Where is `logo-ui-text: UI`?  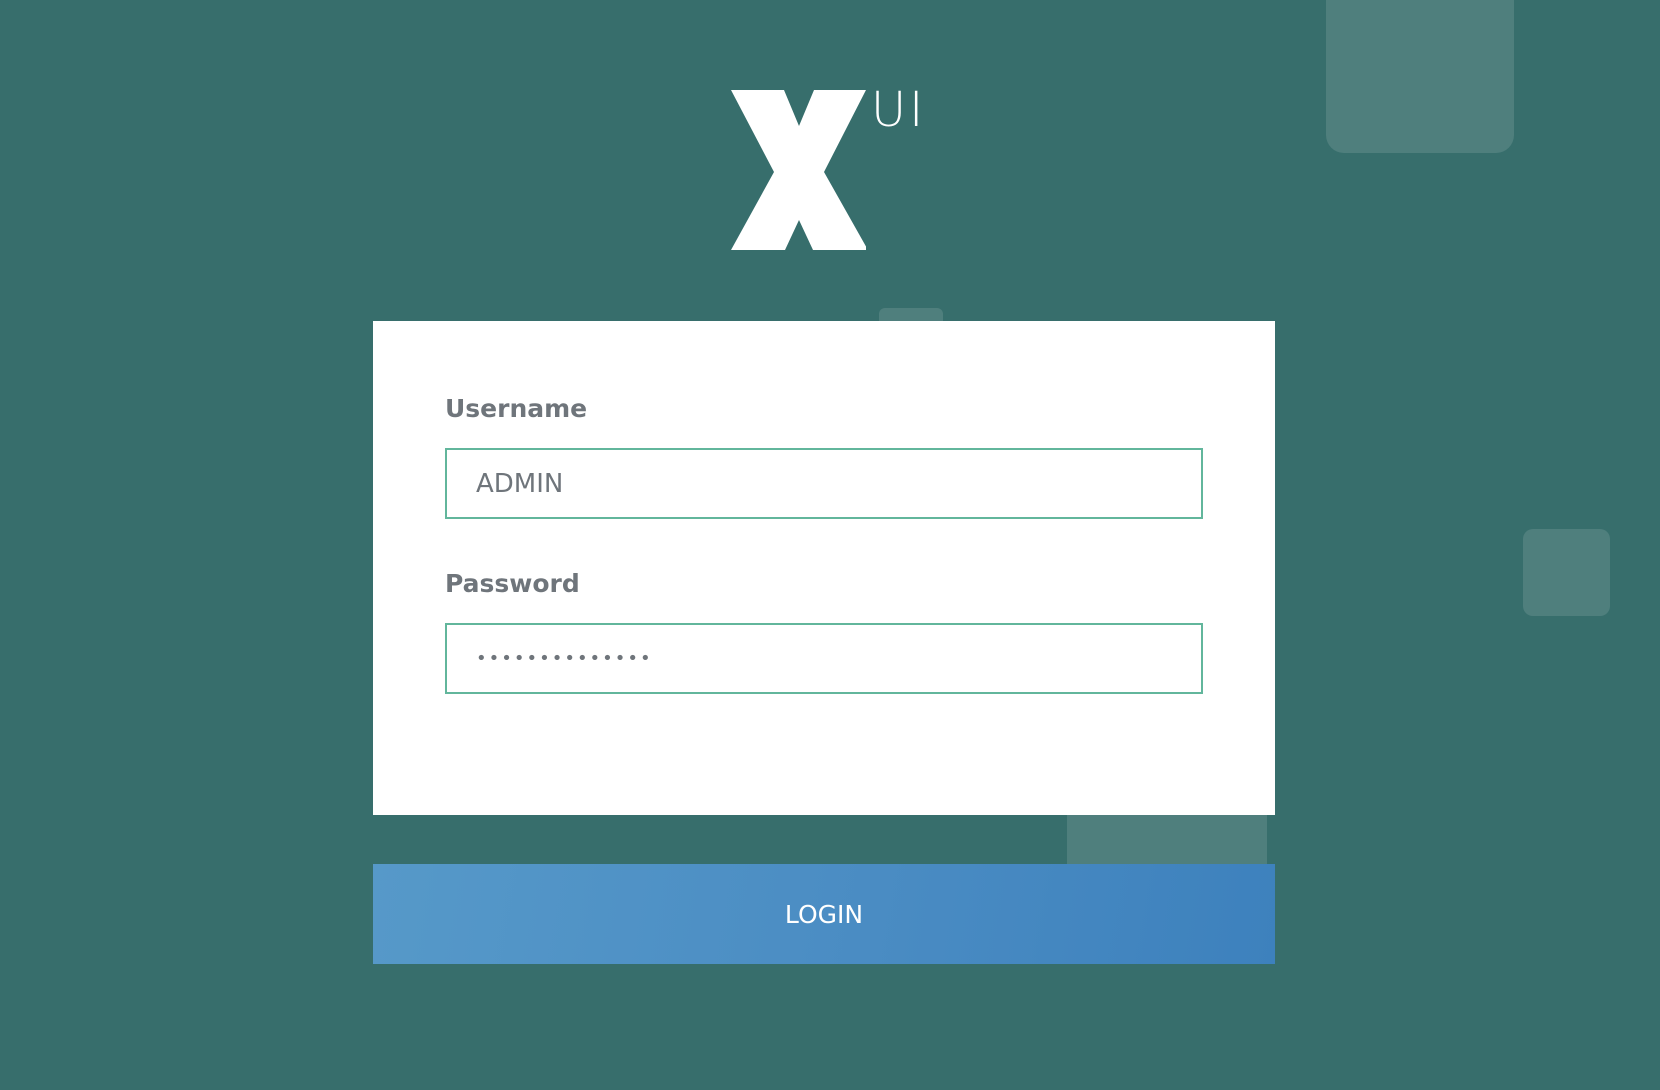
logo-ui-text: UI is located at coordinates (899, 110).